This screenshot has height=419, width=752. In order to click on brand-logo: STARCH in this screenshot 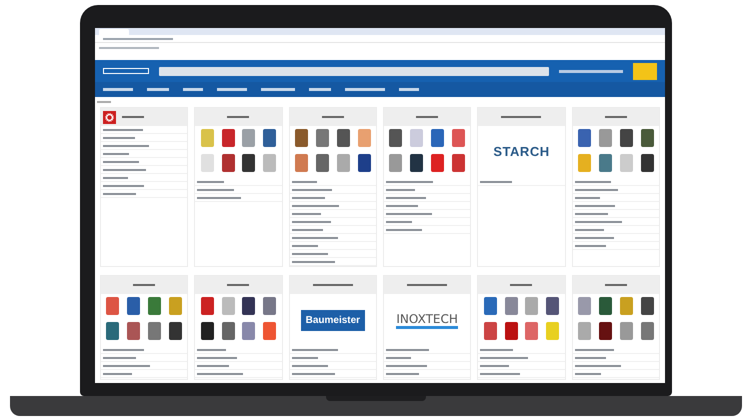, I will do `click(521, 152)`.